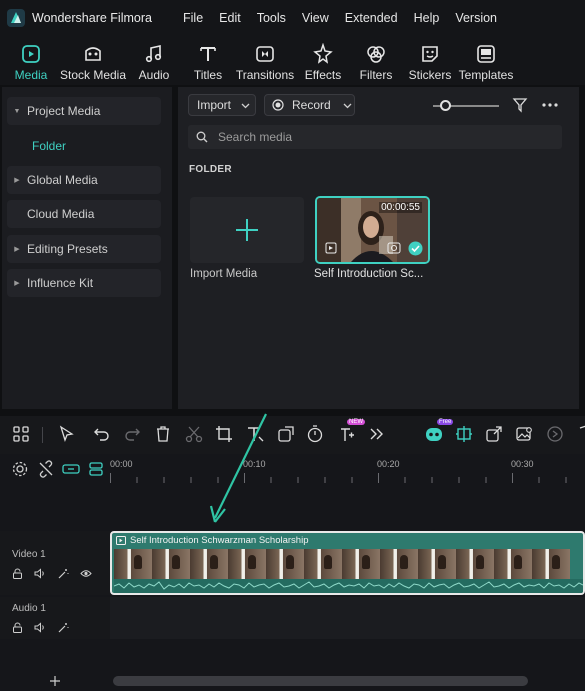 Image resolution: width=585 pixels, height=691 pixels. I want to click on checkmark-icon, so click(415, 248).